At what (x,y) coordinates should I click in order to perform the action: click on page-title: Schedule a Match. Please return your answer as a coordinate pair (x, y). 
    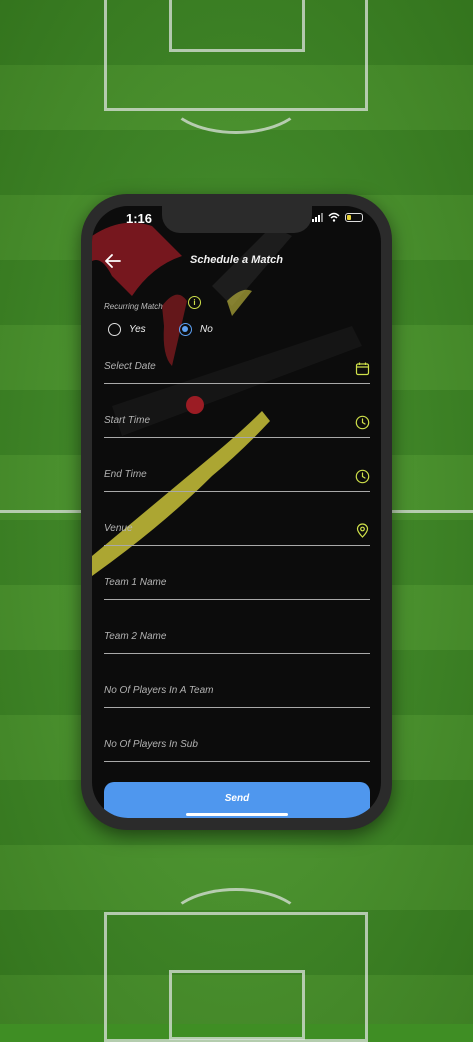
    Looking at the image, I should click on (236, 260).